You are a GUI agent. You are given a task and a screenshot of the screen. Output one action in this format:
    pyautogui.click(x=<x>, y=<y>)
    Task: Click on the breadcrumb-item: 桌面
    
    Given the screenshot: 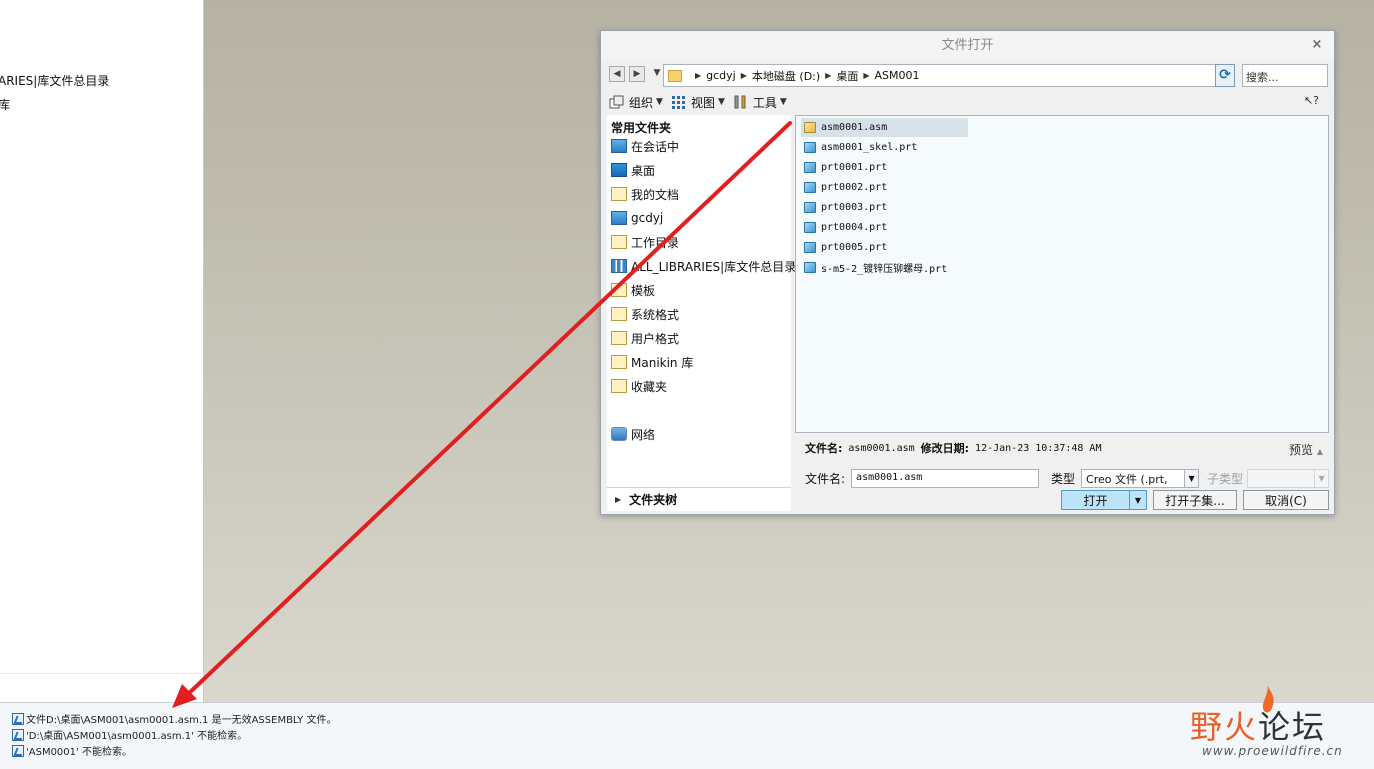 What is the action you would take?
    pyautogui.click(x=847, y=76)
    